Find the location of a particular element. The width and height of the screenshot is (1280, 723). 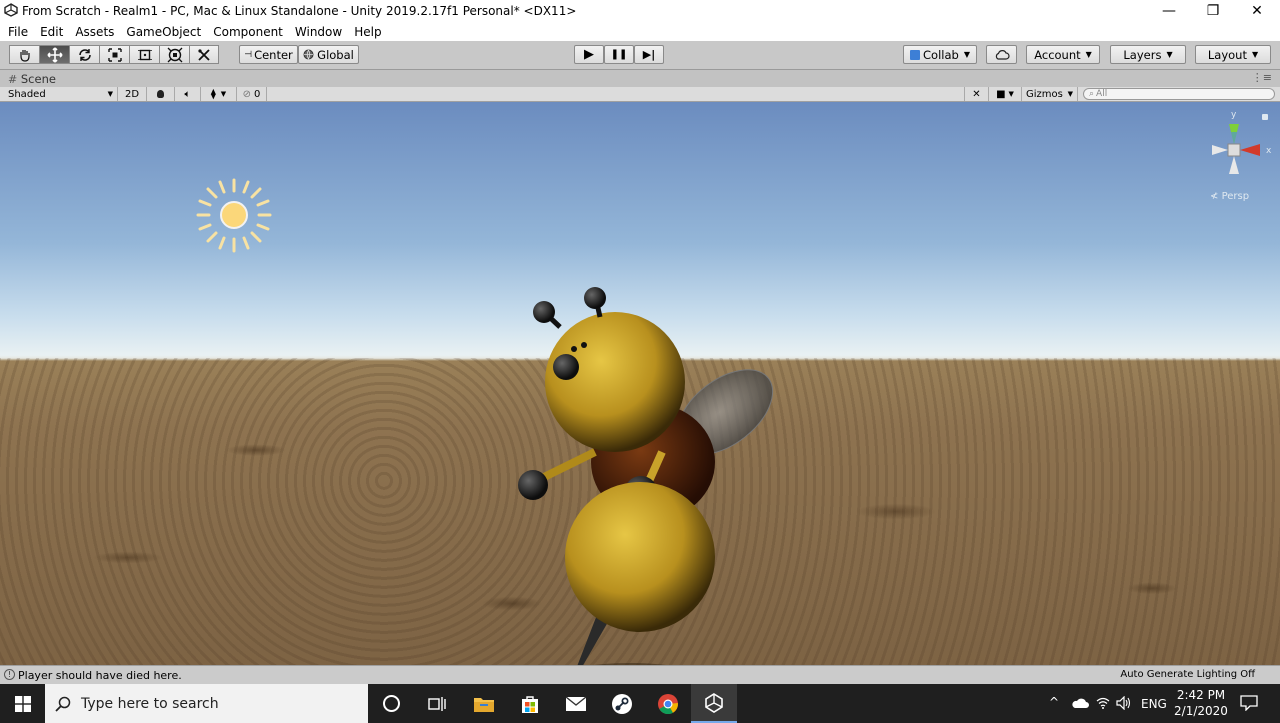

collab-label: Collab is located at coordinates (941, 54).